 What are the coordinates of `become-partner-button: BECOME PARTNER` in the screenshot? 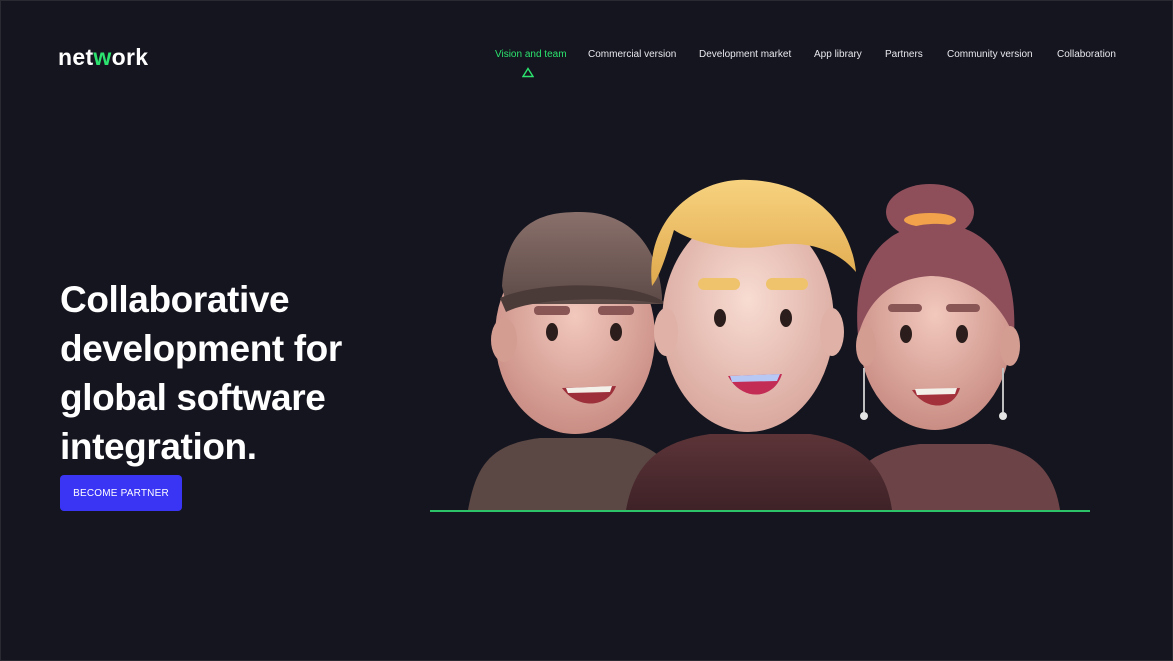 It's located at (121, 493).